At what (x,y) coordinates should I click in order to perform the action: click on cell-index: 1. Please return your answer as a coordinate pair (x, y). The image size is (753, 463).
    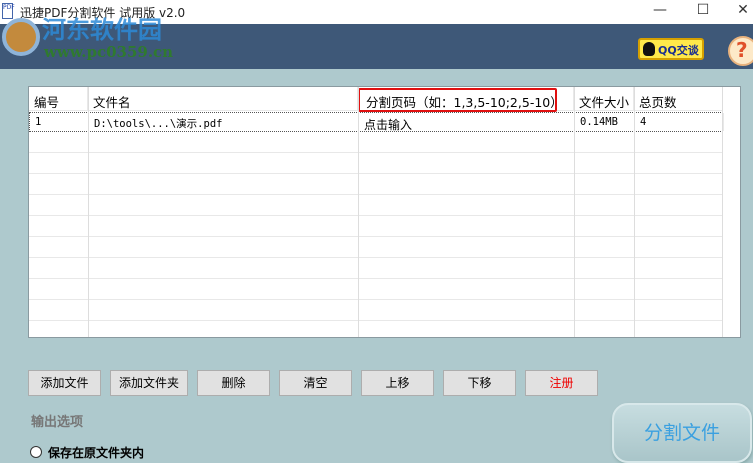
    Looking at the image, I should click on (59, 122).